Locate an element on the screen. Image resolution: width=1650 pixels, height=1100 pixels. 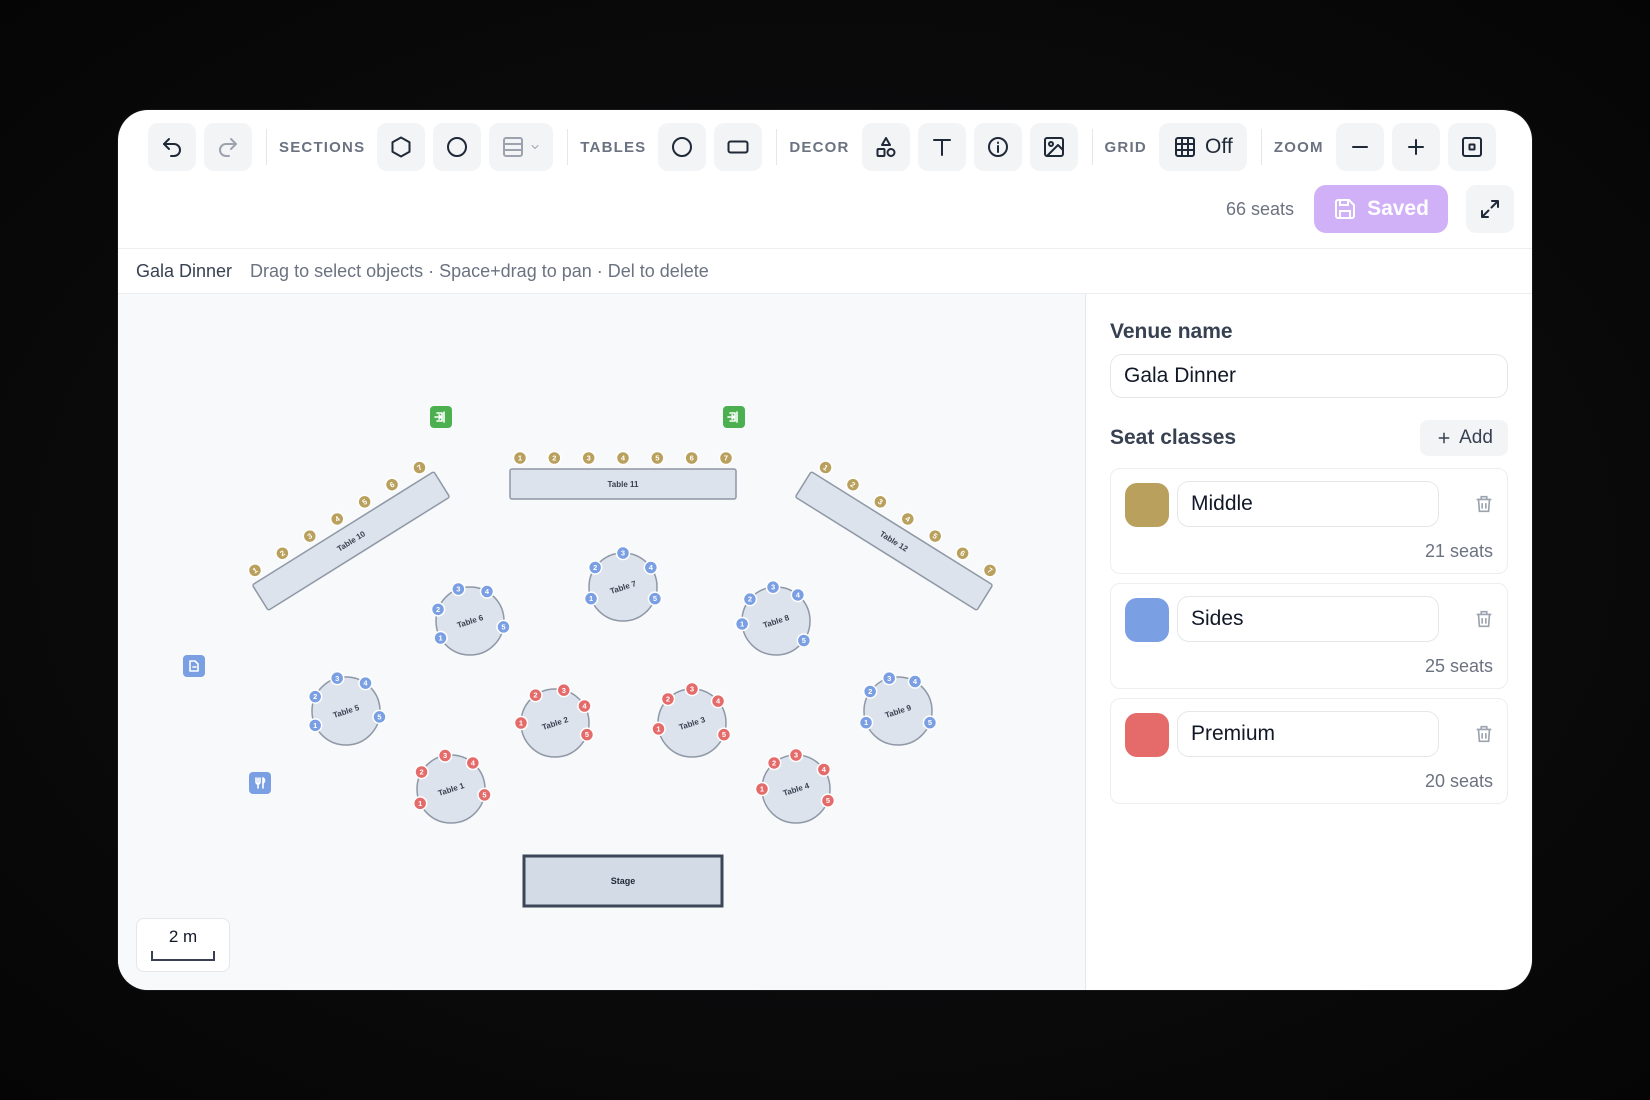
fit-to-screen-button is located at coordinates (1471, 147).